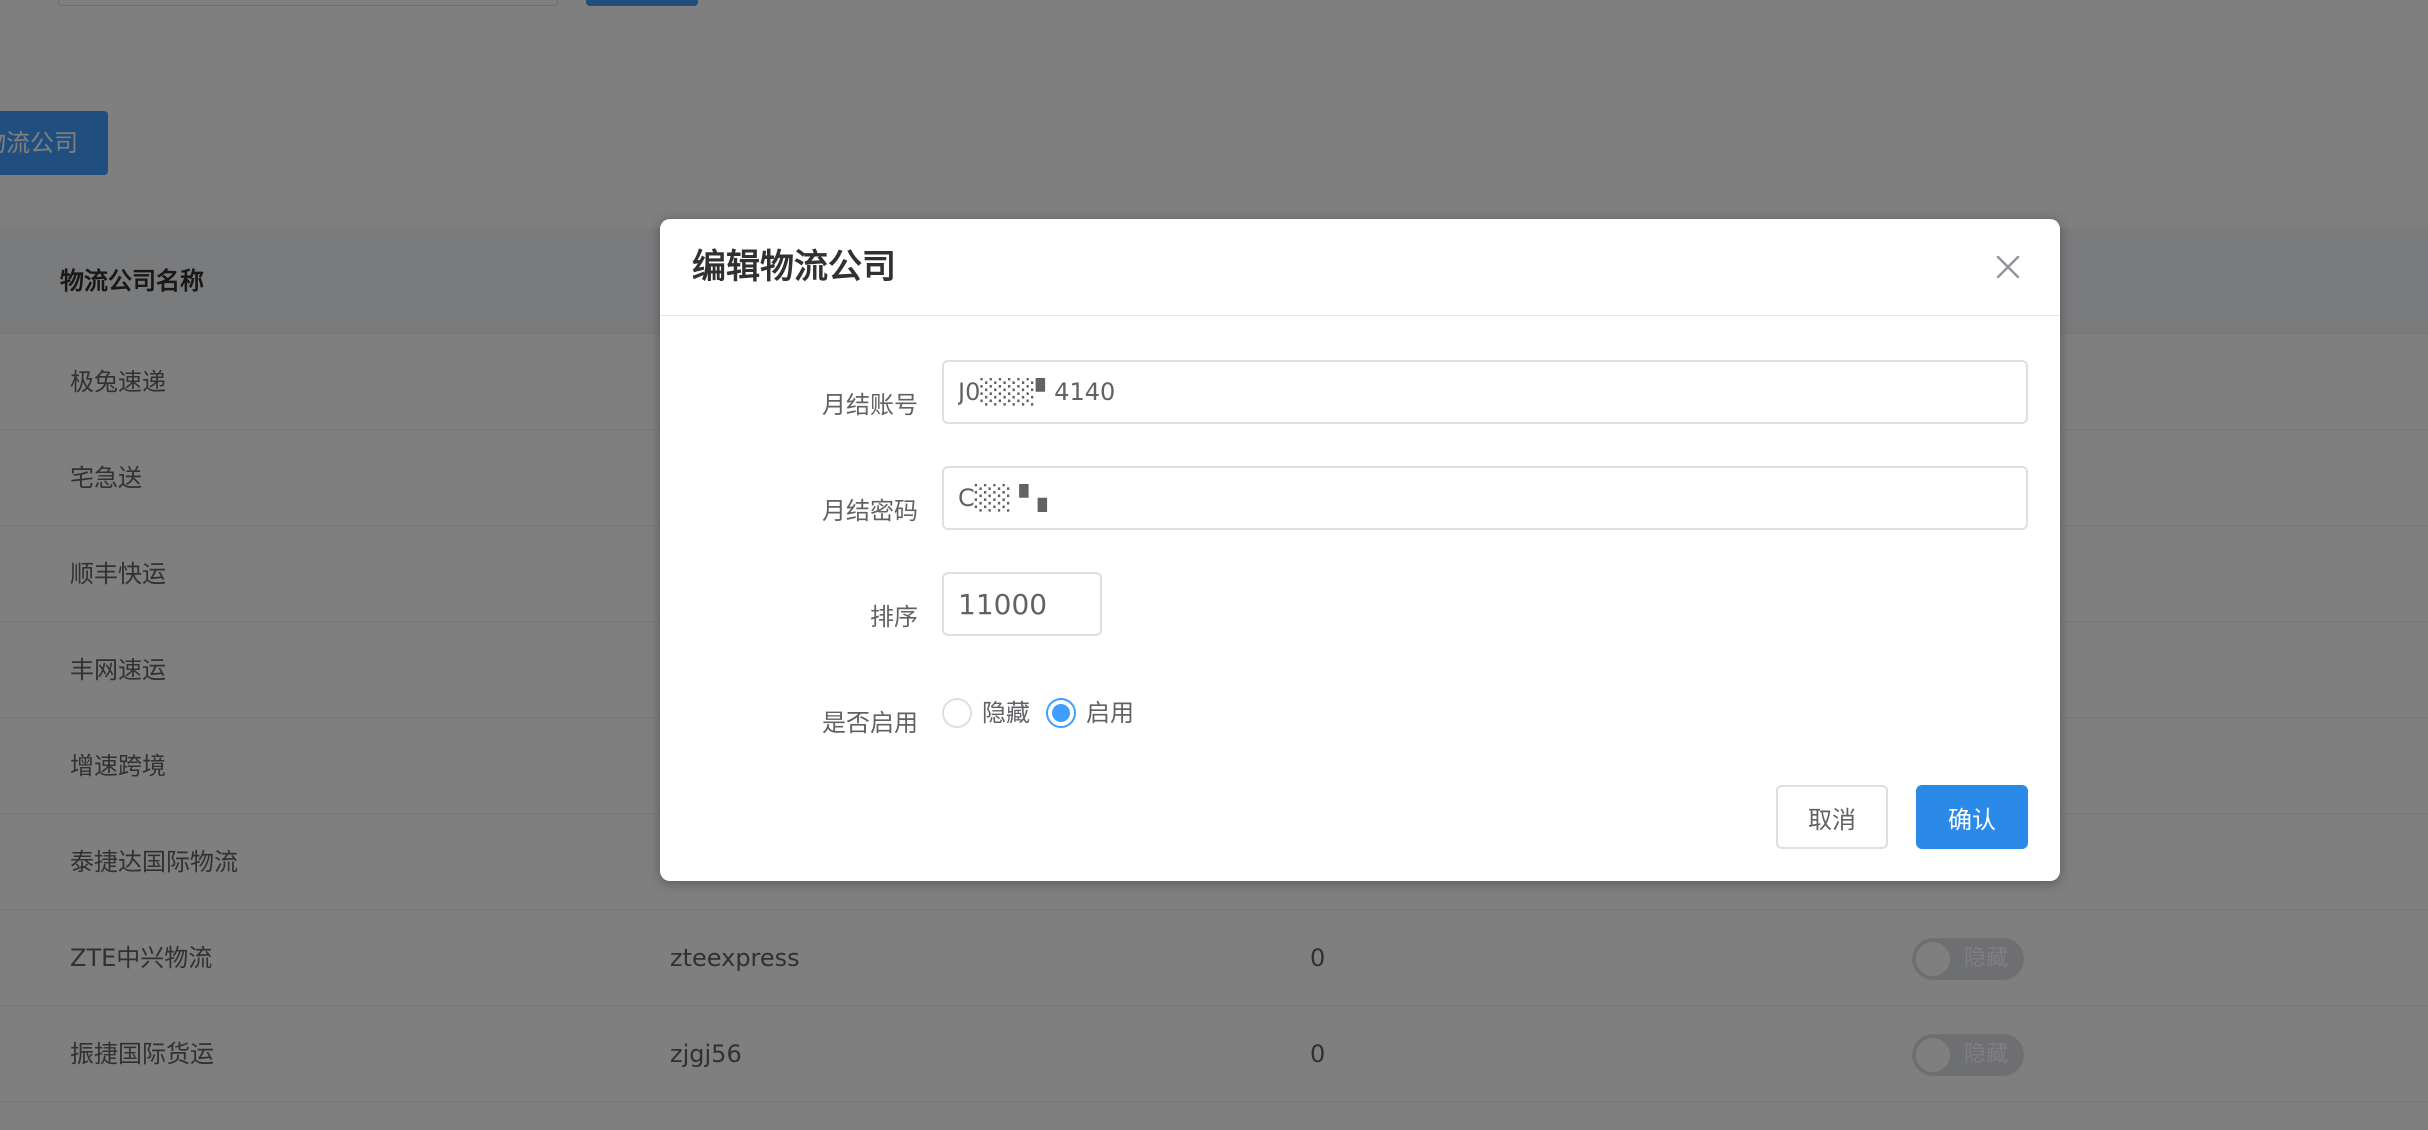  Describe the element at coordinates (1485, 498) in the screenshot. I see `password-input` at that location.